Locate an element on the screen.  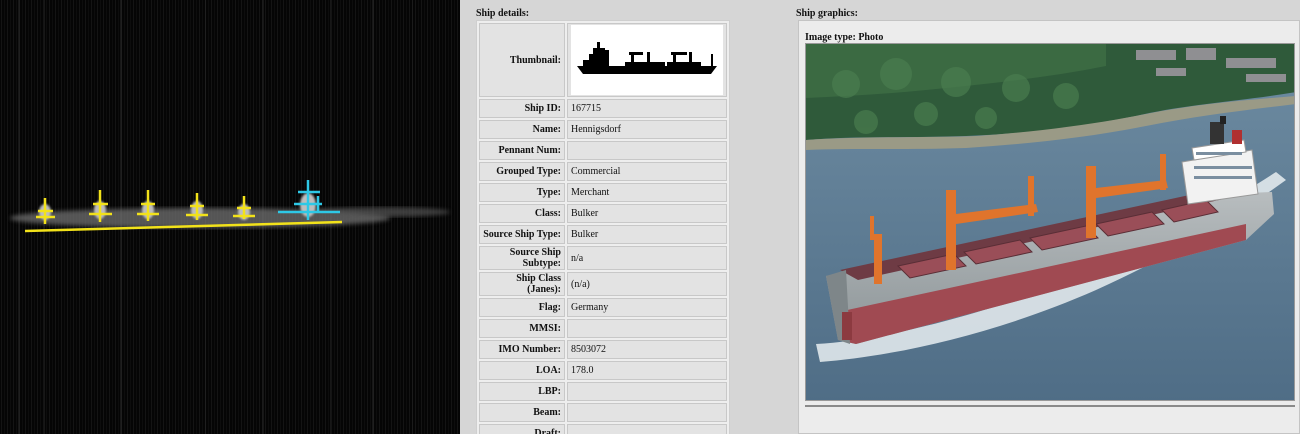
detail-row: Class: Bulker is located at coordinates (603, 213).